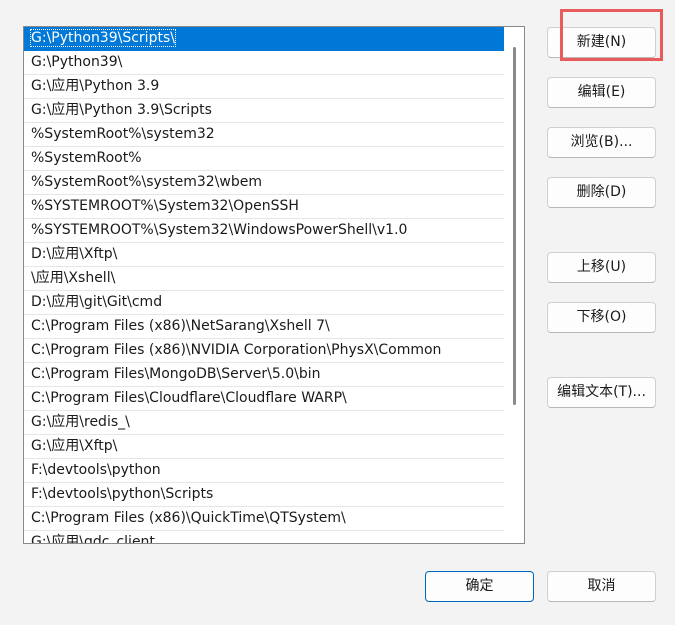 Image resolution: width=675 pixels, height=625 pixels. What do you see at coordinates (601, 317) in the screenshot?
I see `move-down-button: 下移(O)` at bounding box center [601, 317].